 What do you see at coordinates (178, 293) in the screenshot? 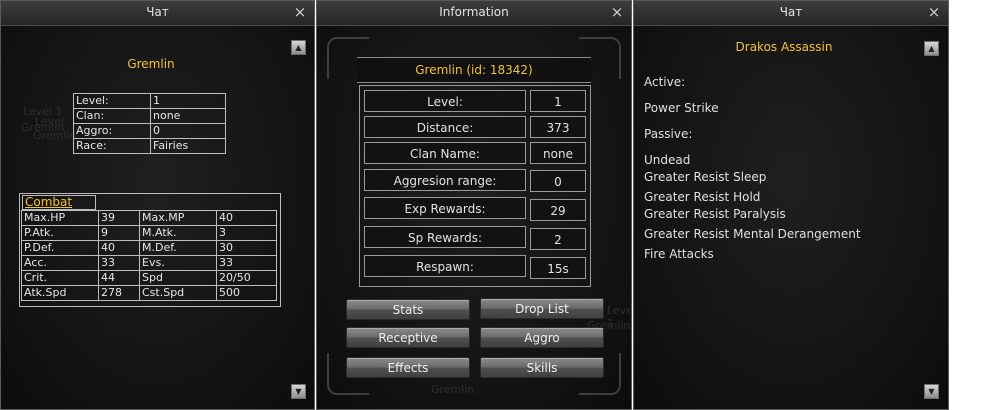
I see `stat-label: Cst.Spd` at bounding box center [178, 293].